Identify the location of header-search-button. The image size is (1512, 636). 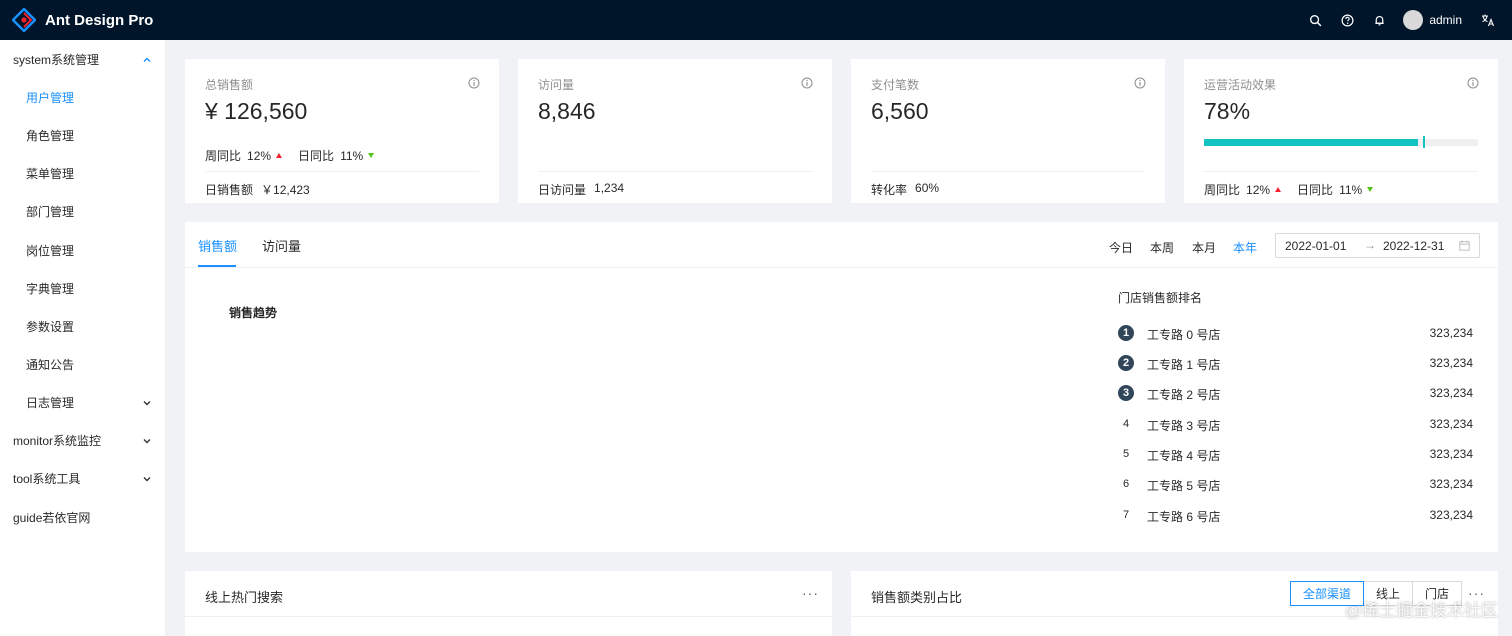
(1315, 20).